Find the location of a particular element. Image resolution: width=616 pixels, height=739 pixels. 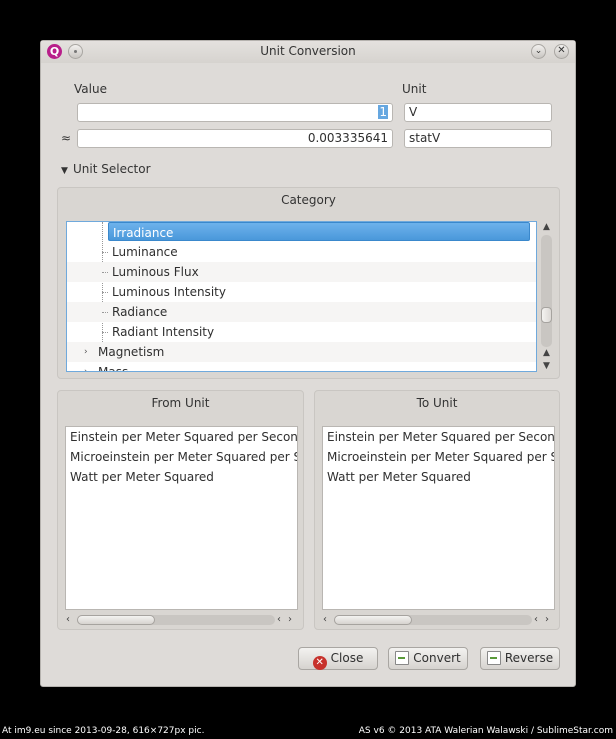

convert-button: Convert is located at coordinates (428, 658).